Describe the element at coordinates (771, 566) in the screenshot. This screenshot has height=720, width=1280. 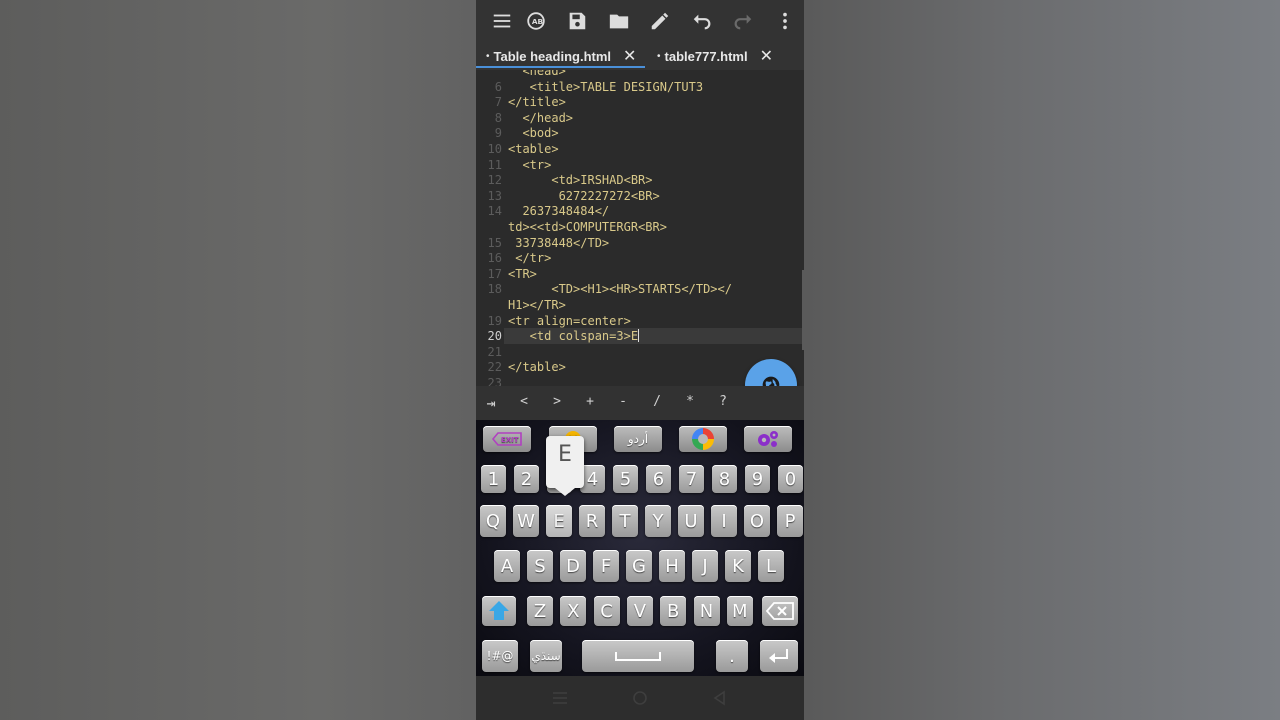
I see `key-l: L` at that location.